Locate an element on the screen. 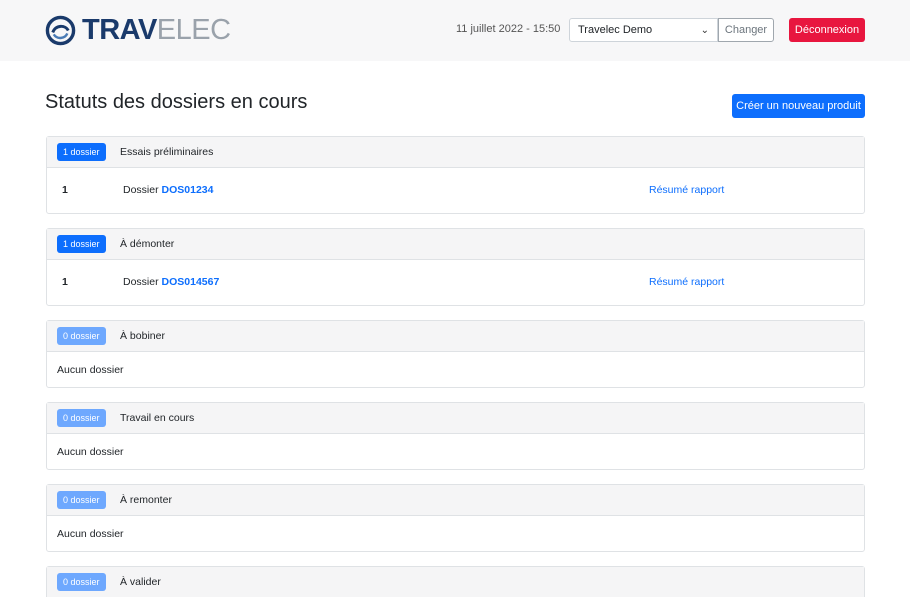 The image size is (910, 597). travelec-logo: TRAVELEC is located at coordinates (138, 30).